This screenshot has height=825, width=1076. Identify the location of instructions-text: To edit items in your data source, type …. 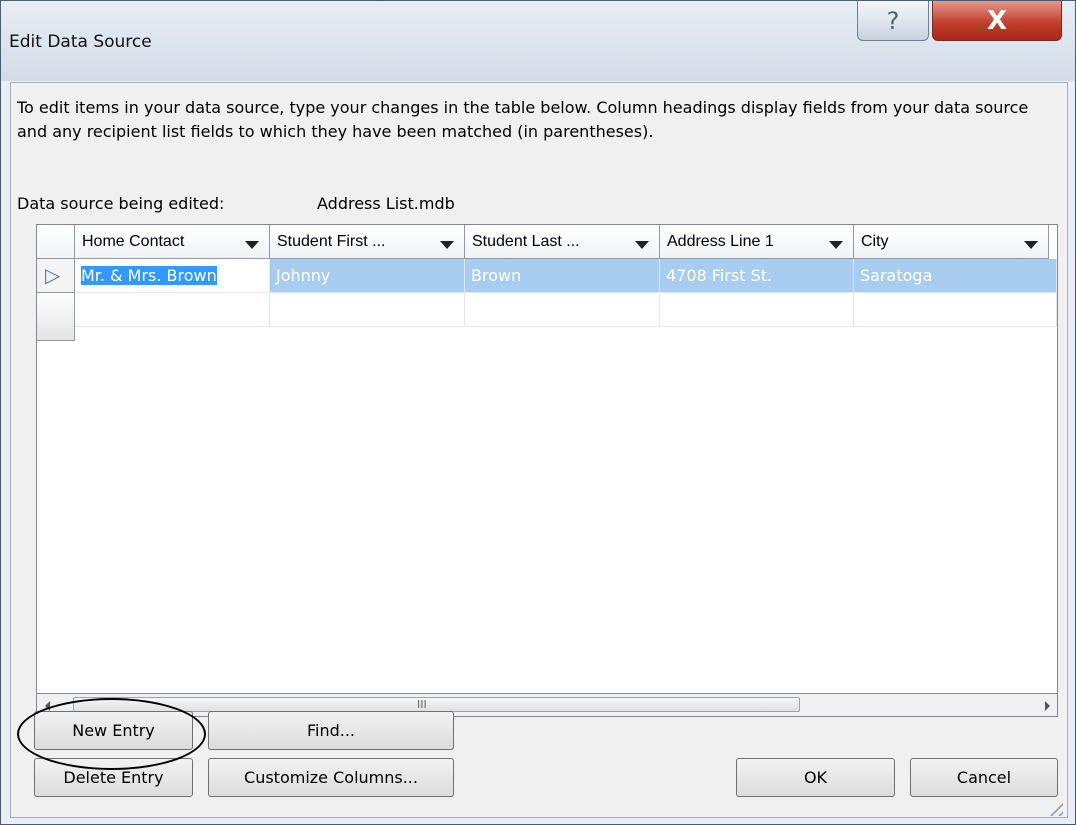
(523, 119).